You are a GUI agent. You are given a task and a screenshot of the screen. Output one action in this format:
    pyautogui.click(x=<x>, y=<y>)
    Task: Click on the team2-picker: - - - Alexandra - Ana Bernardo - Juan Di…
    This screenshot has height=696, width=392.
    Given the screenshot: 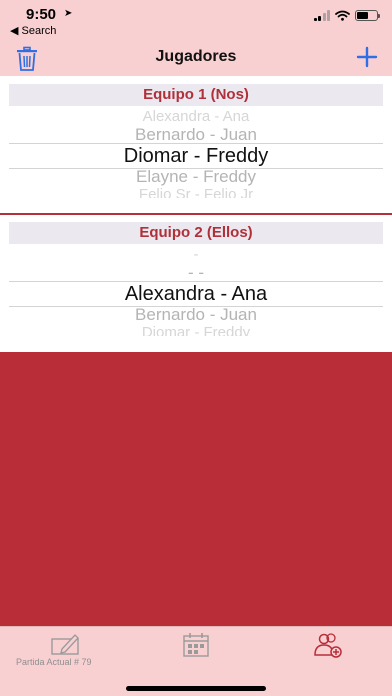 What is the action you would take?
    pyautogui.click(x=196, y=290)
    